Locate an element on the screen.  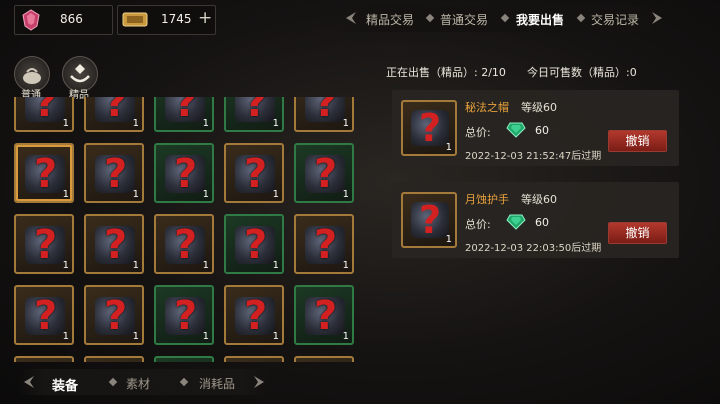
tab-equipment: 装备 is located at coordinates (65, 384).